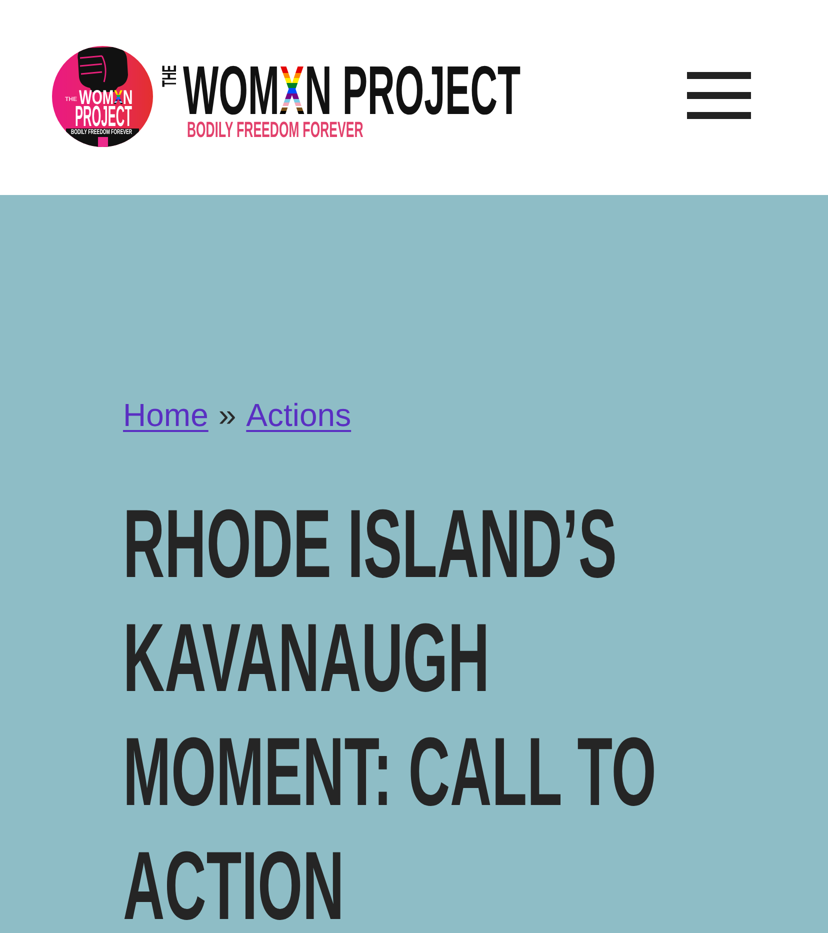  What do you see at coordinates (170, 76) in the screenshot?
I see `wordmark-prefix: THE` at bounding box center [170, 76].